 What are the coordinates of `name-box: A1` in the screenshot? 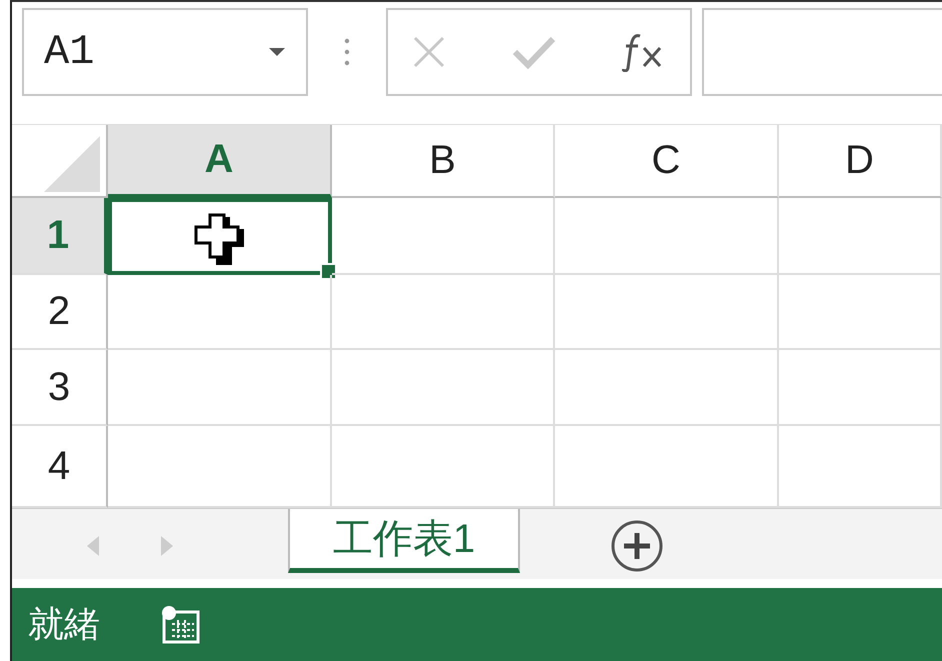 It's located at (165, 52).